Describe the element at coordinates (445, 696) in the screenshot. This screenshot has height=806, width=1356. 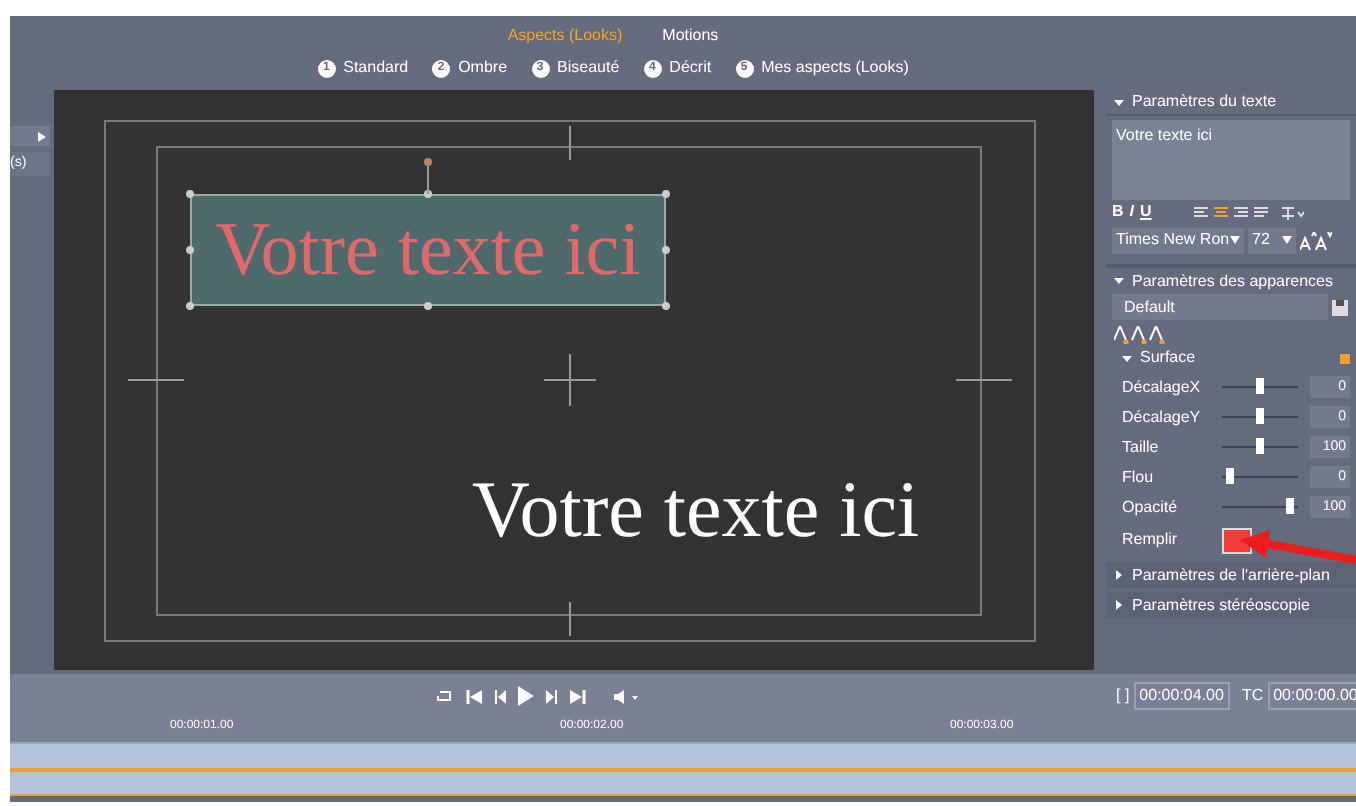
I see `loop-icon` at that location.